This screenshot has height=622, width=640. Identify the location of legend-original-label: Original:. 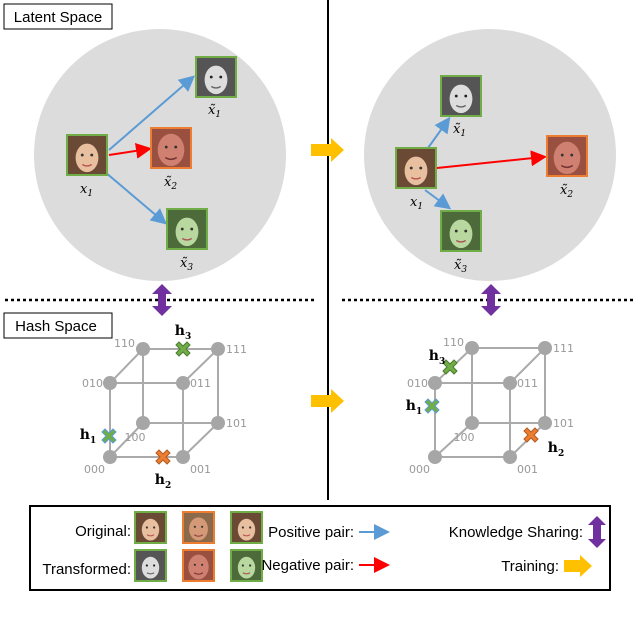
(103, 531).